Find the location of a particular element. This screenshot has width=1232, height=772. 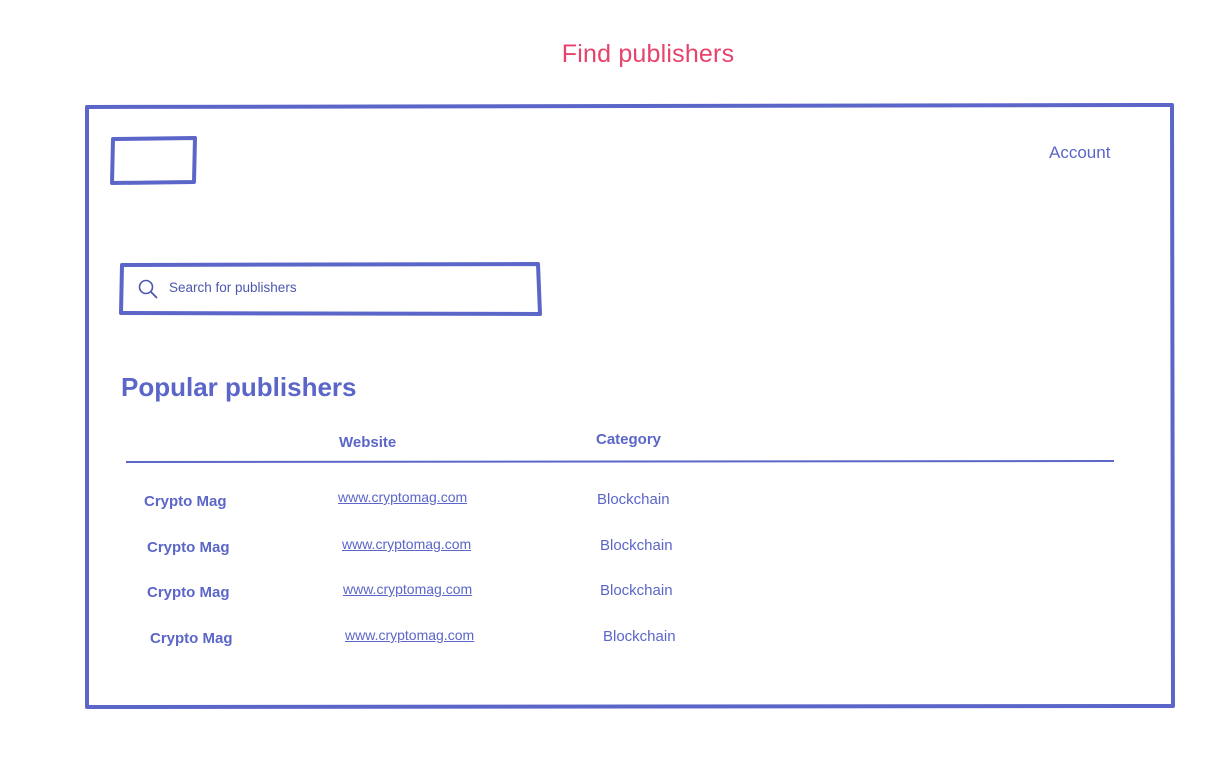

logo is located at coordinates (153, 161).